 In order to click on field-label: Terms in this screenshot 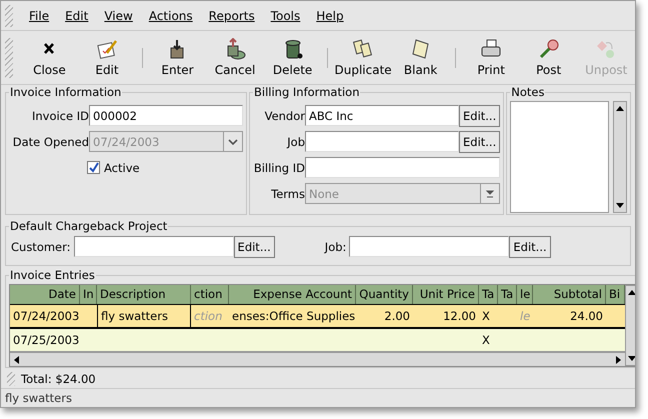, I will do `click(287, 193)`.